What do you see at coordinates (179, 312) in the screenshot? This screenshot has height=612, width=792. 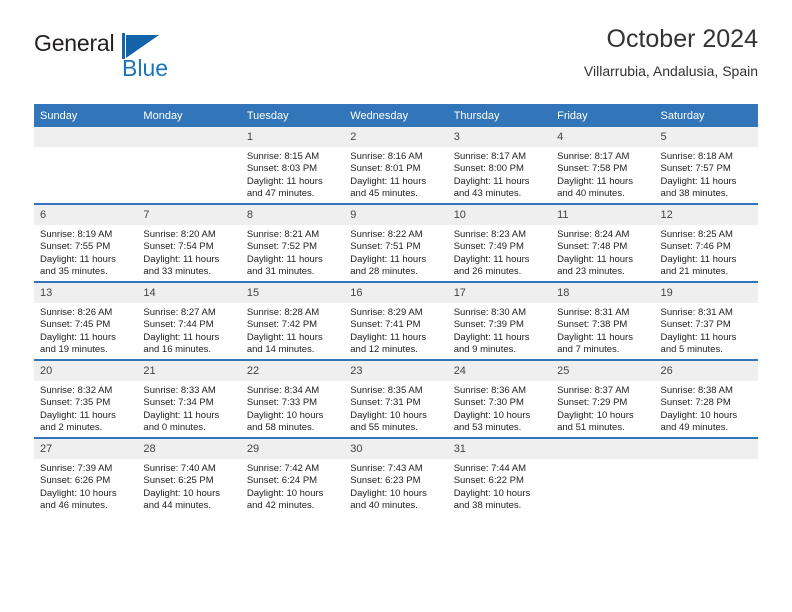 I see `day-sunrise-text: Sunrise: 8:27 AM` at bounding box center [179, 312].